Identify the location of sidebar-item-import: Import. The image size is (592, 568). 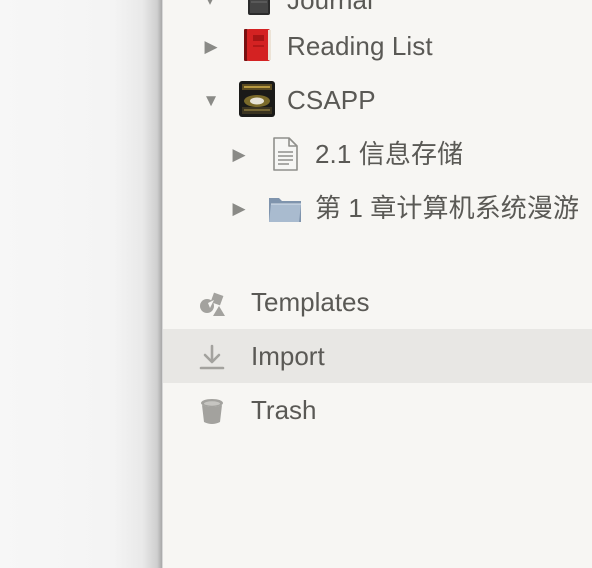
(377, 356).